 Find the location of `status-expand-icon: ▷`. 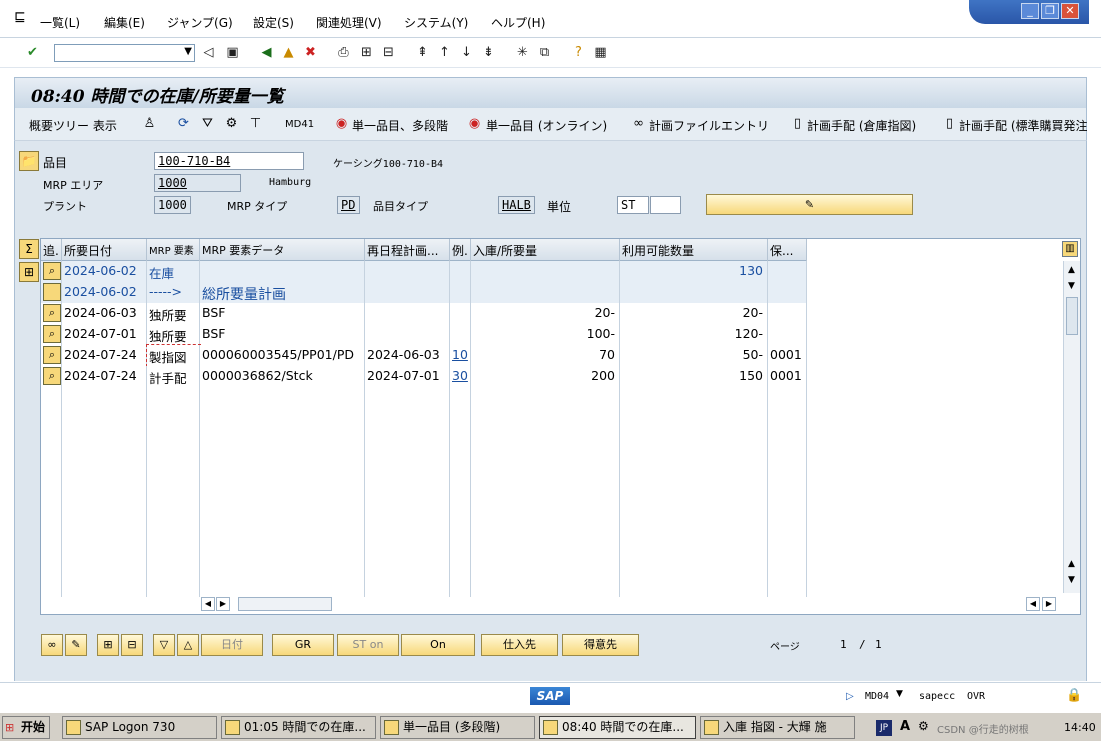

status-expand-icon: ▷ is located at coordinates (850, 696).